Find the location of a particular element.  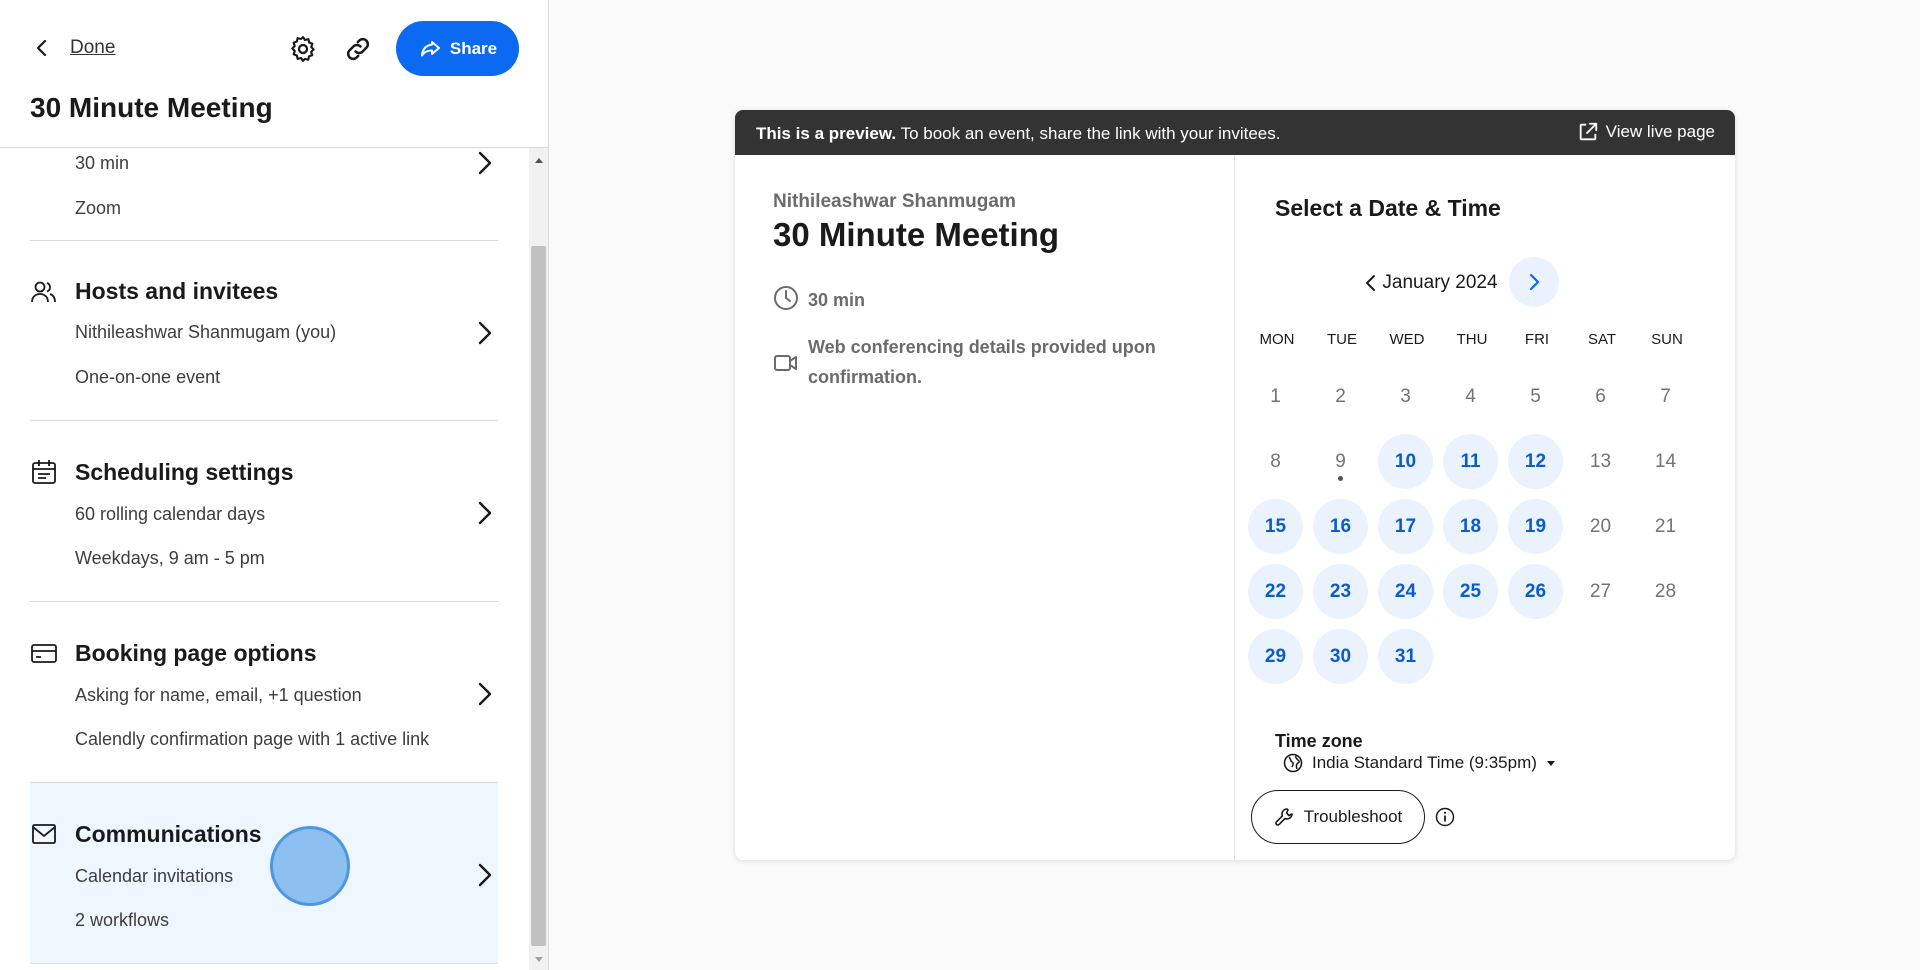

calendar-day: 14 is located at coordinates (1665, 461).